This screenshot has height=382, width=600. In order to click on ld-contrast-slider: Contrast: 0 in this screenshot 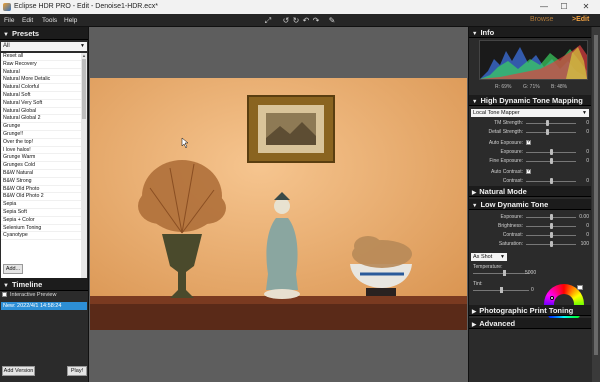, I will do `click(530, 235)`.